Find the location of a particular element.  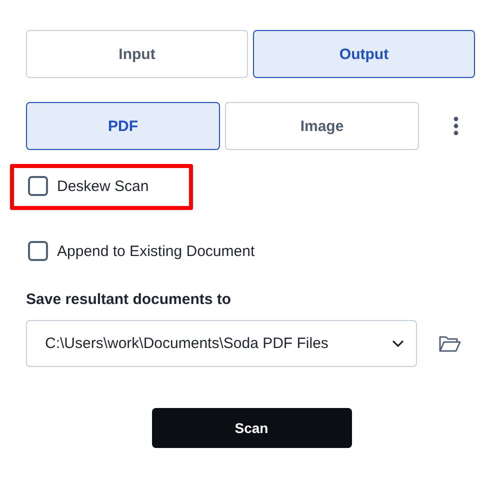

format-tab: Image is located at coordinates (322, 126).